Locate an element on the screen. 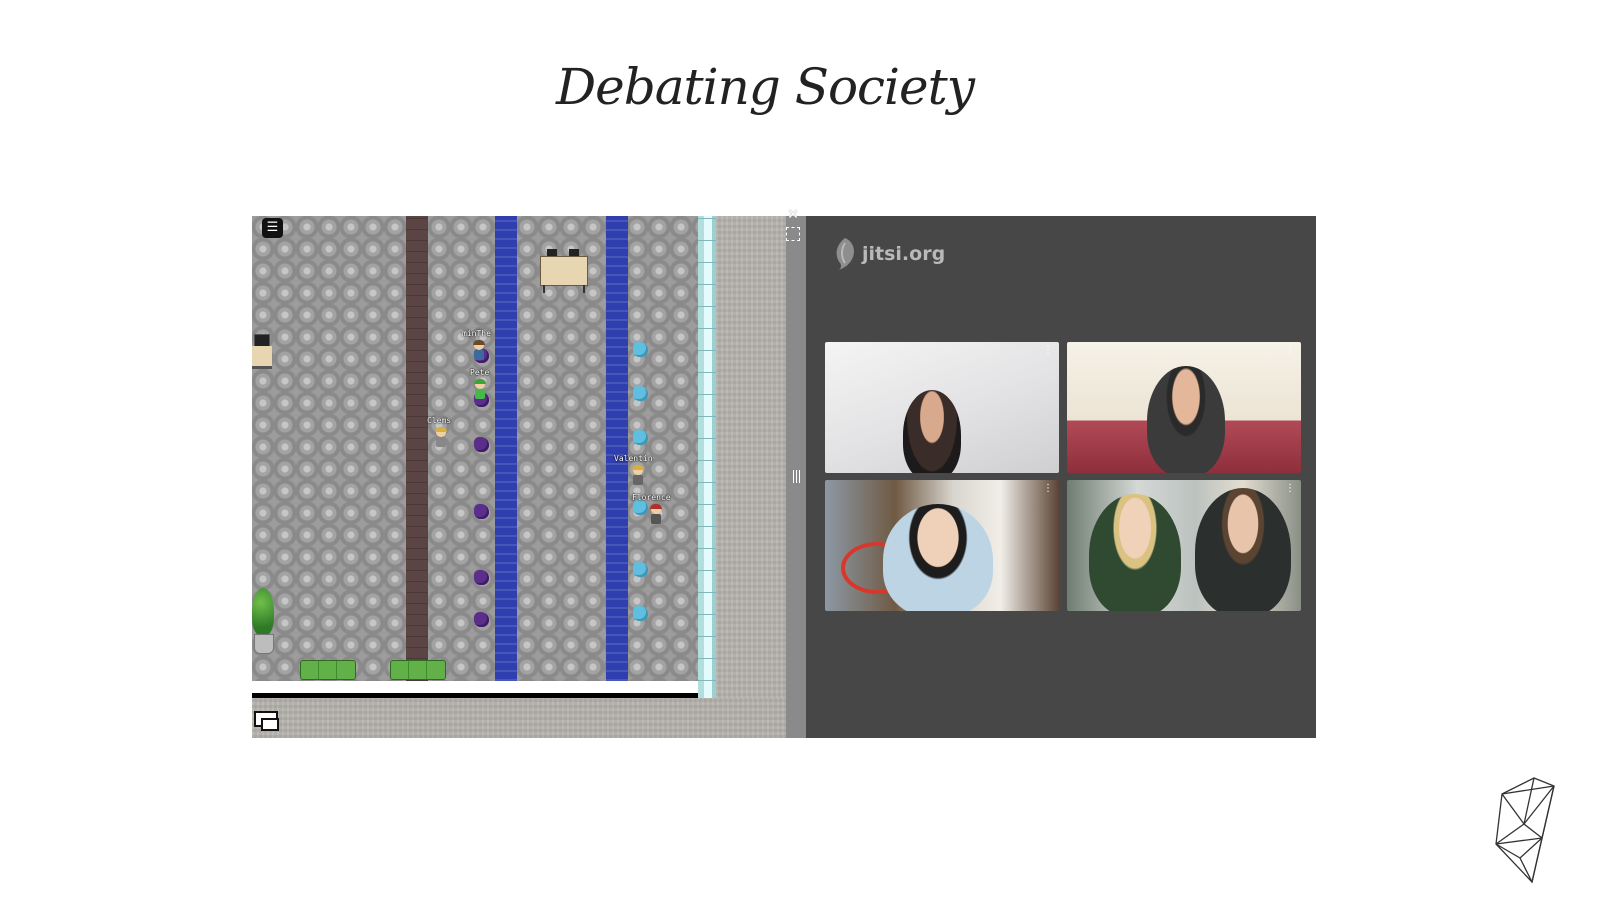  table-furniture is located at coordinates (564, 271).